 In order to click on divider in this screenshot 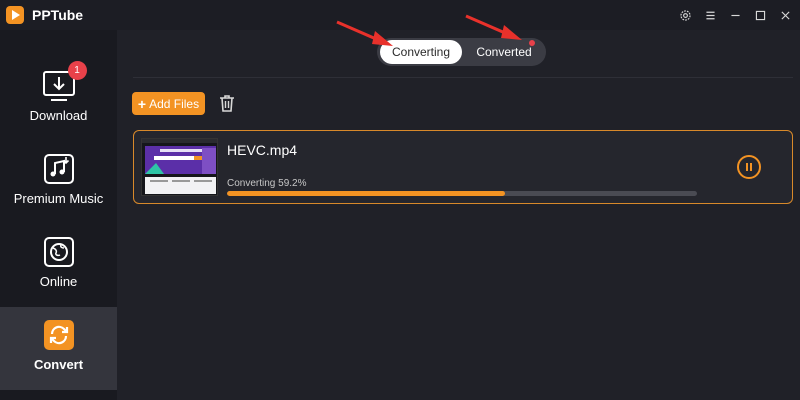, I will do `click(463, 77)`.